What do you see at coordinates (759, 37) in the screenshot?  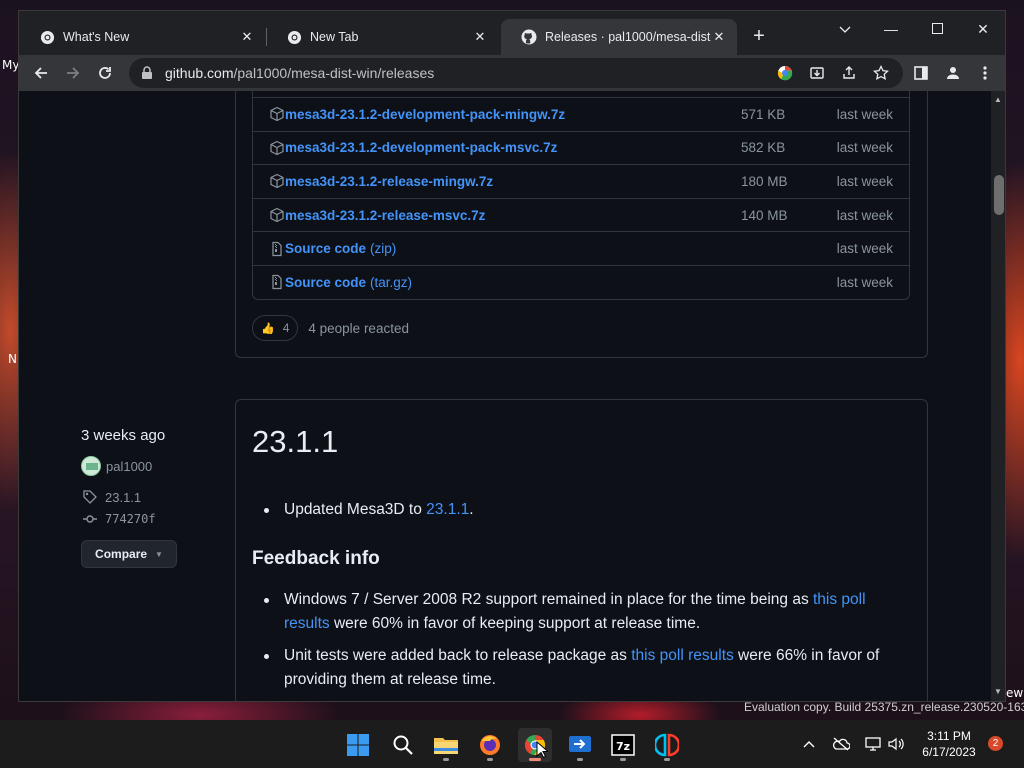 I see `new-tab-button: +` at bounding box center [759, 37].